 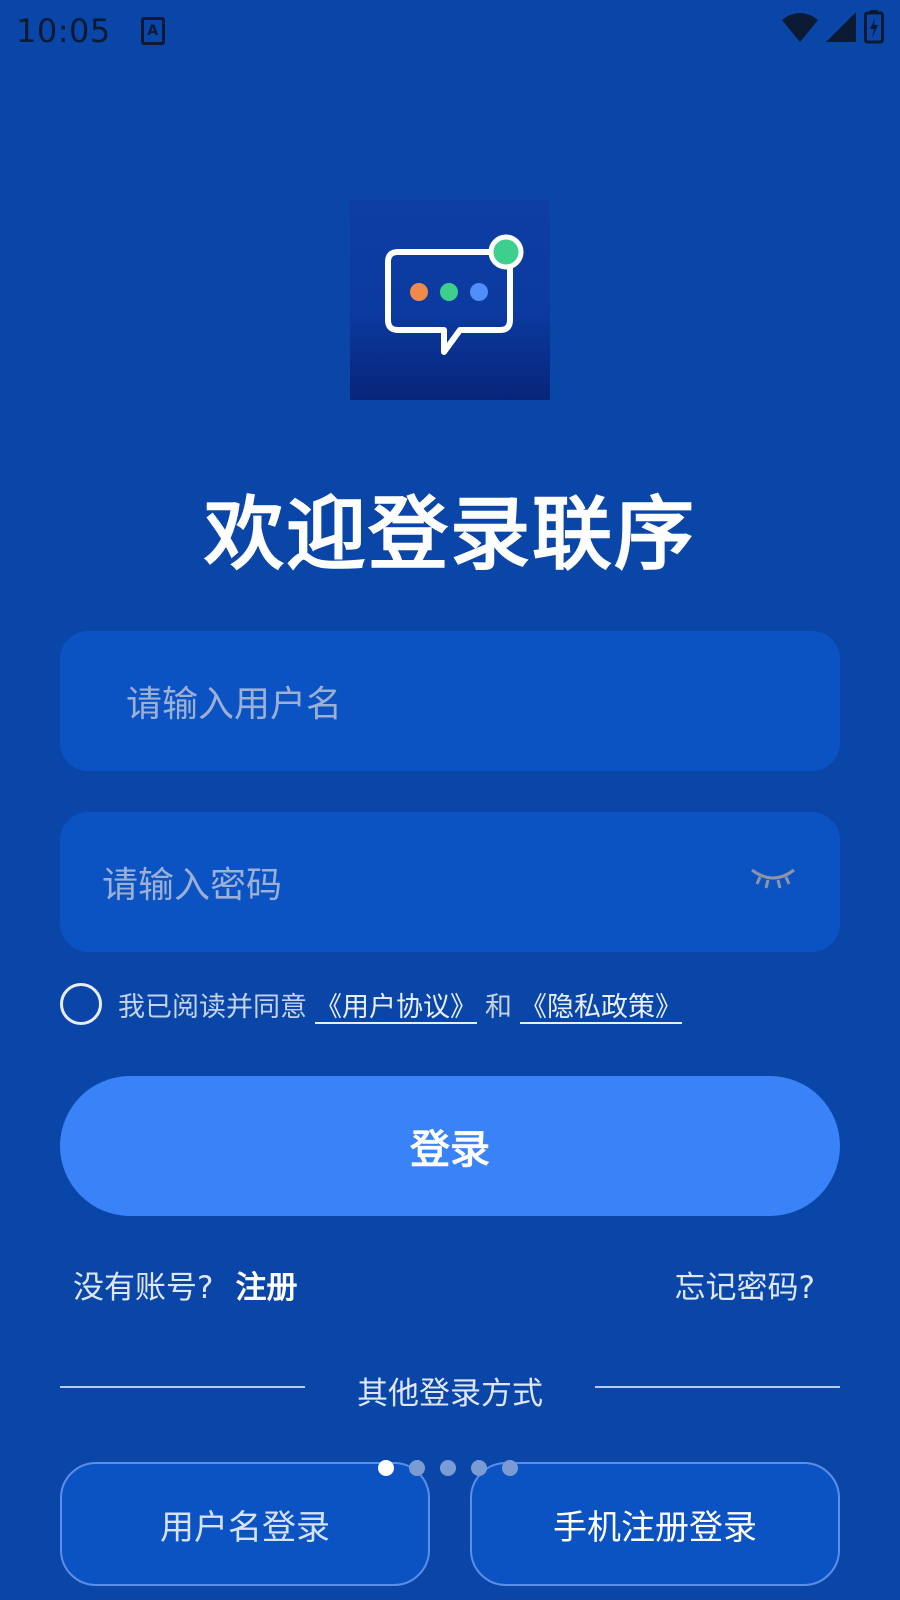 What do you see at coordinates (841, 27) in the screenshot?
I see `signal-icon` at bounding box center [841, 27].